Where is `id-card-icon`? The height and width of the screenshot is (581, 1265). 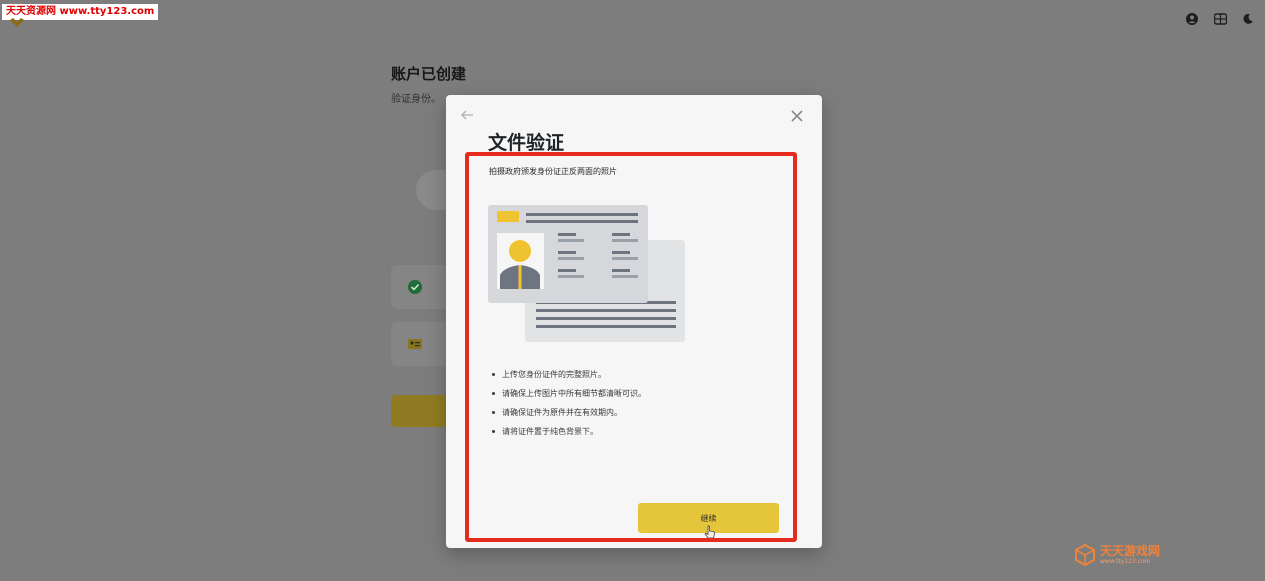
id-card-icon is located at coordinates (415, 344).